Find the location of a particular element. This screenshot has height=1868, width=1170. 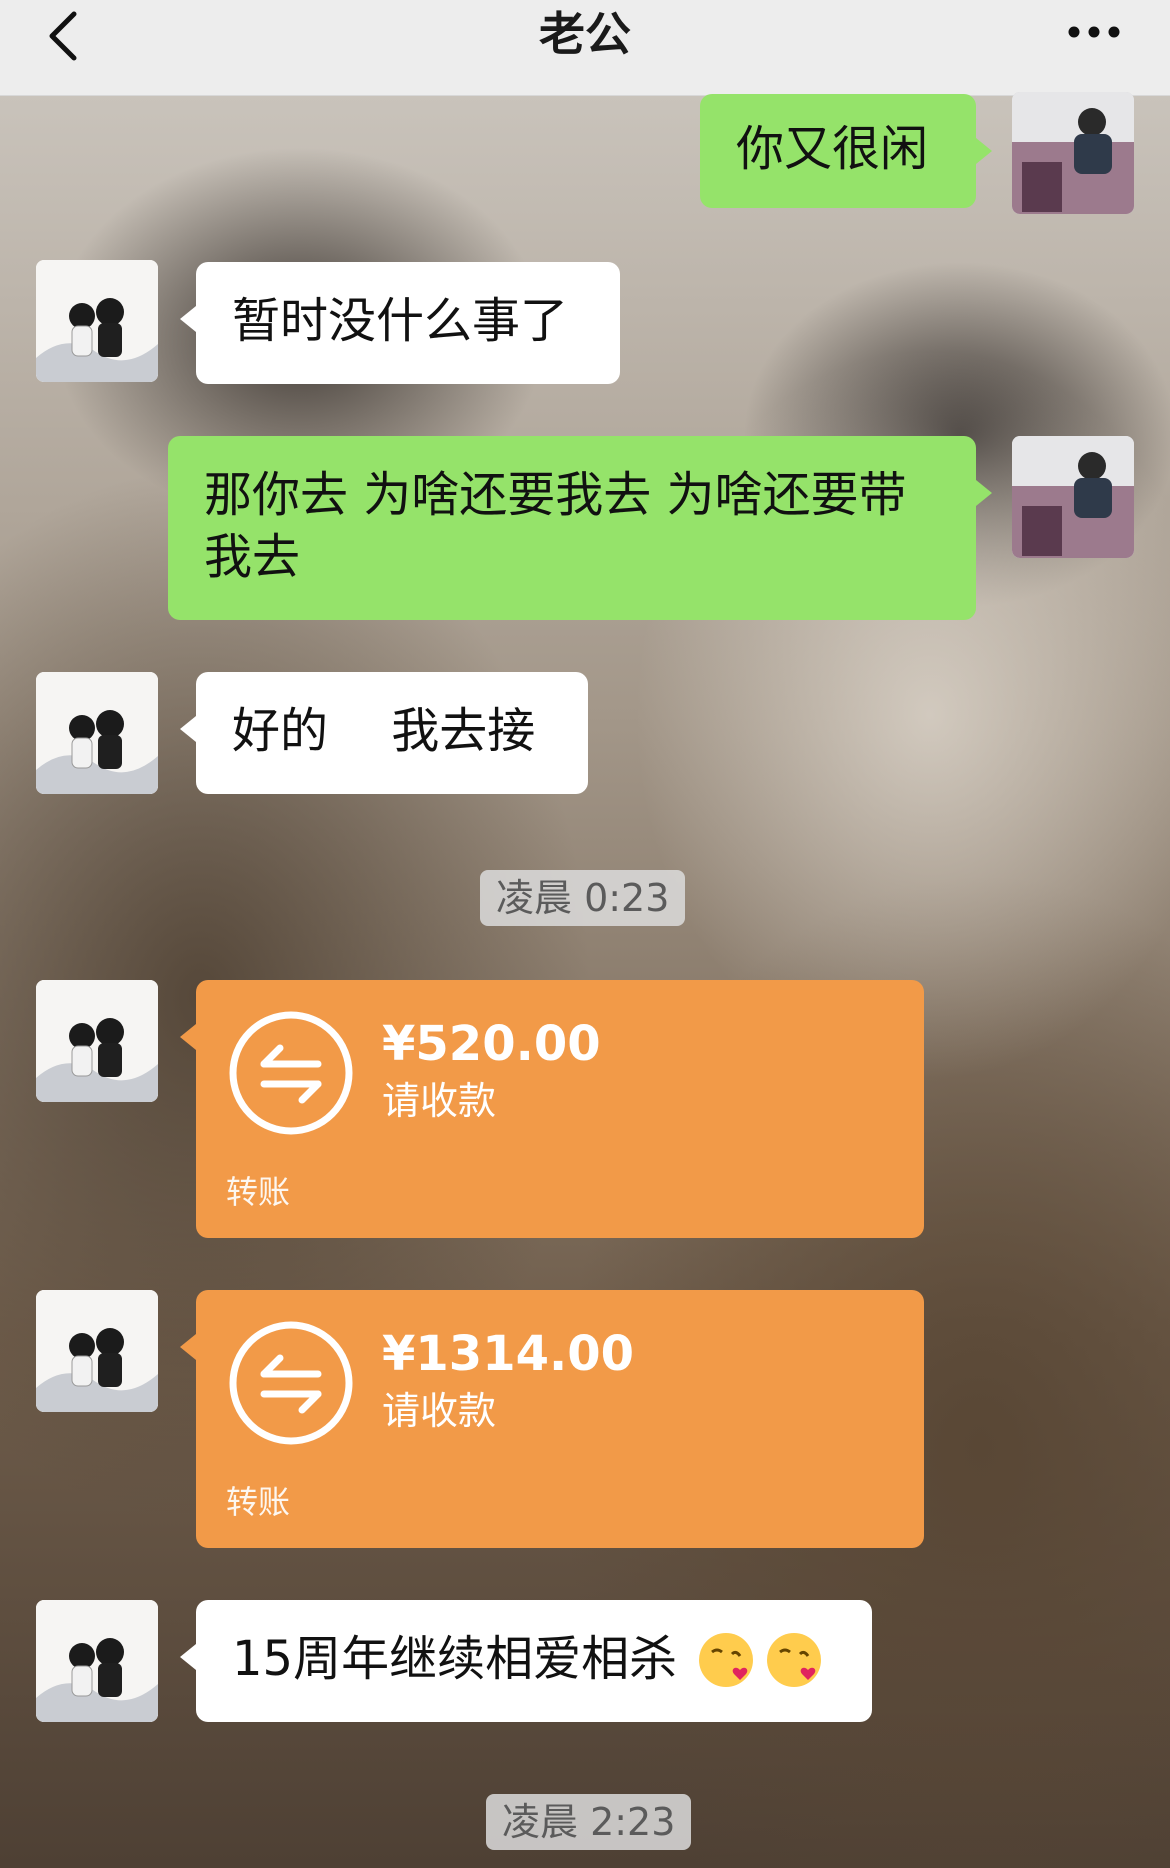

message-text: 好的 我去接 is located at coordinates (384, 731).